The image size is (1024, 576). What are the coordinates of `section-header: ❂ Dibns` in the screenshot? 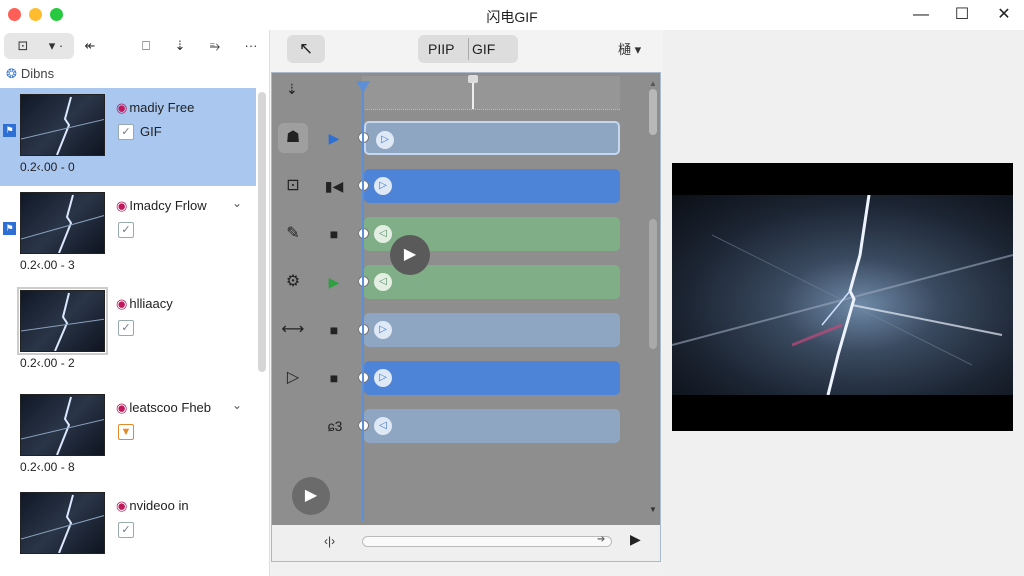 It's located at (30, 74).